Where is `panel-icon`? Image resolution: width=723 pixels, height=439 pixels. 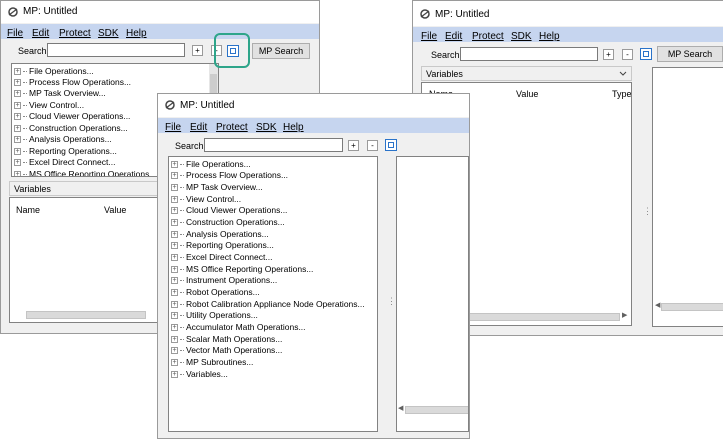 panel-icon is located at coordinates (646, 54).